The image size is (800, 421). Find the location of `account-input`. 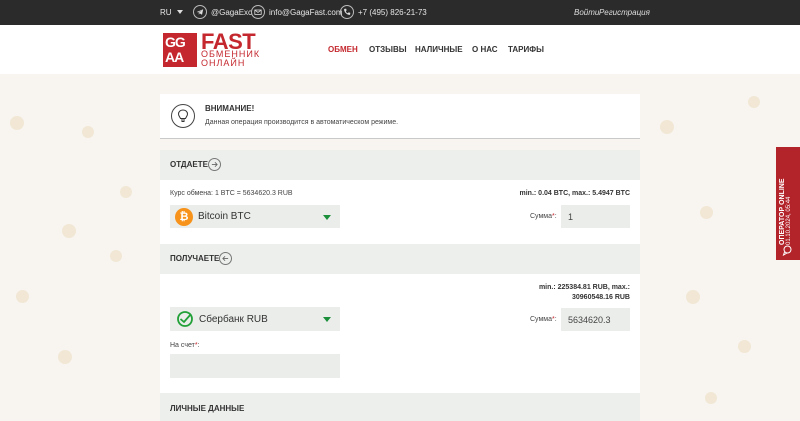

account-input is located at coordinates (255, 366).